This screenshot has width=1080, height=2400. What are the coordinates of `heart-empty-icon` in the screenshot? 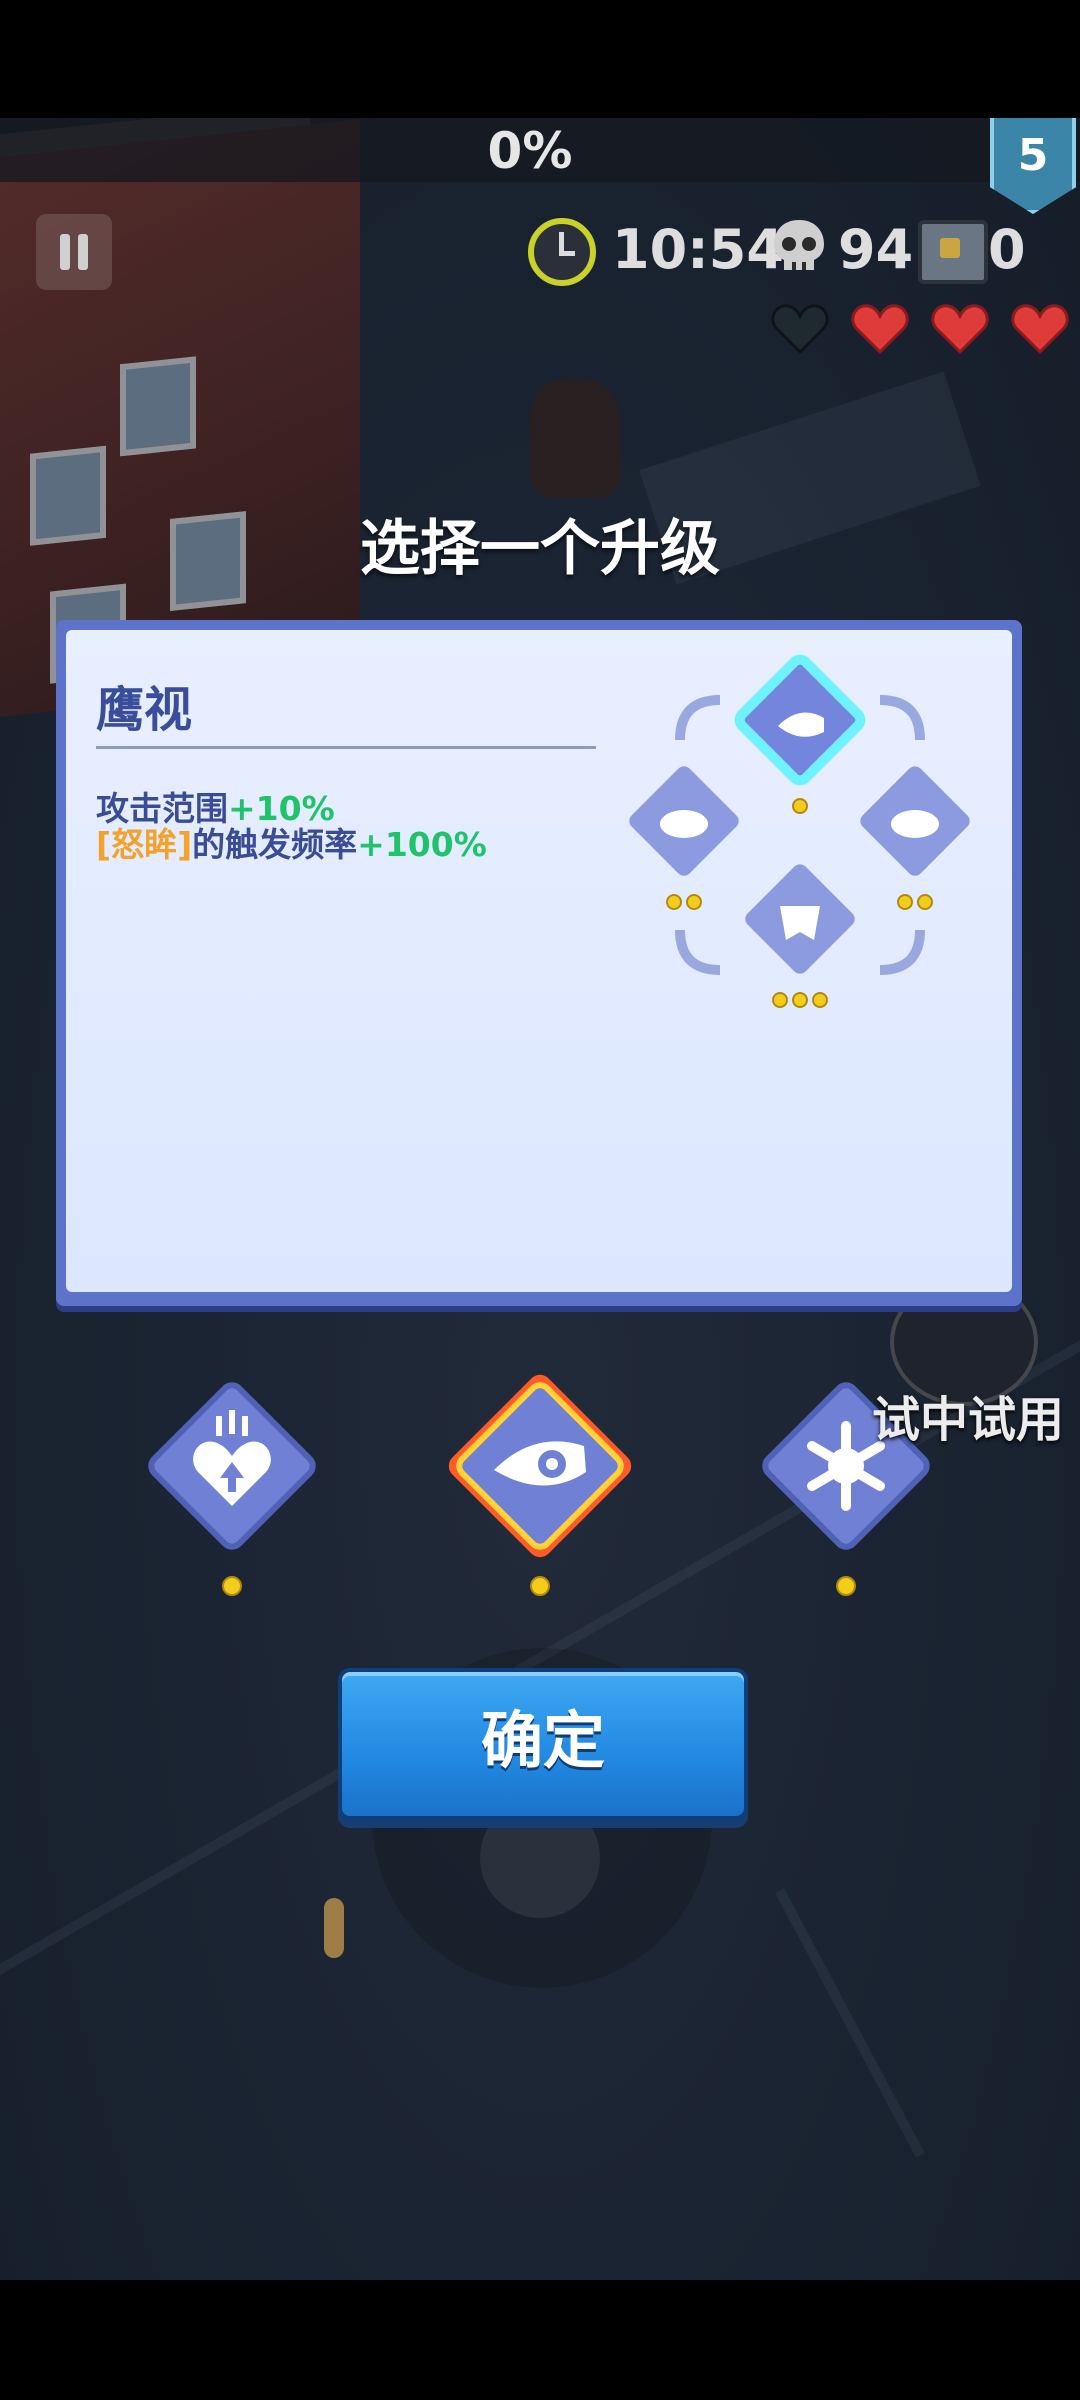 It's located at (800, 329).